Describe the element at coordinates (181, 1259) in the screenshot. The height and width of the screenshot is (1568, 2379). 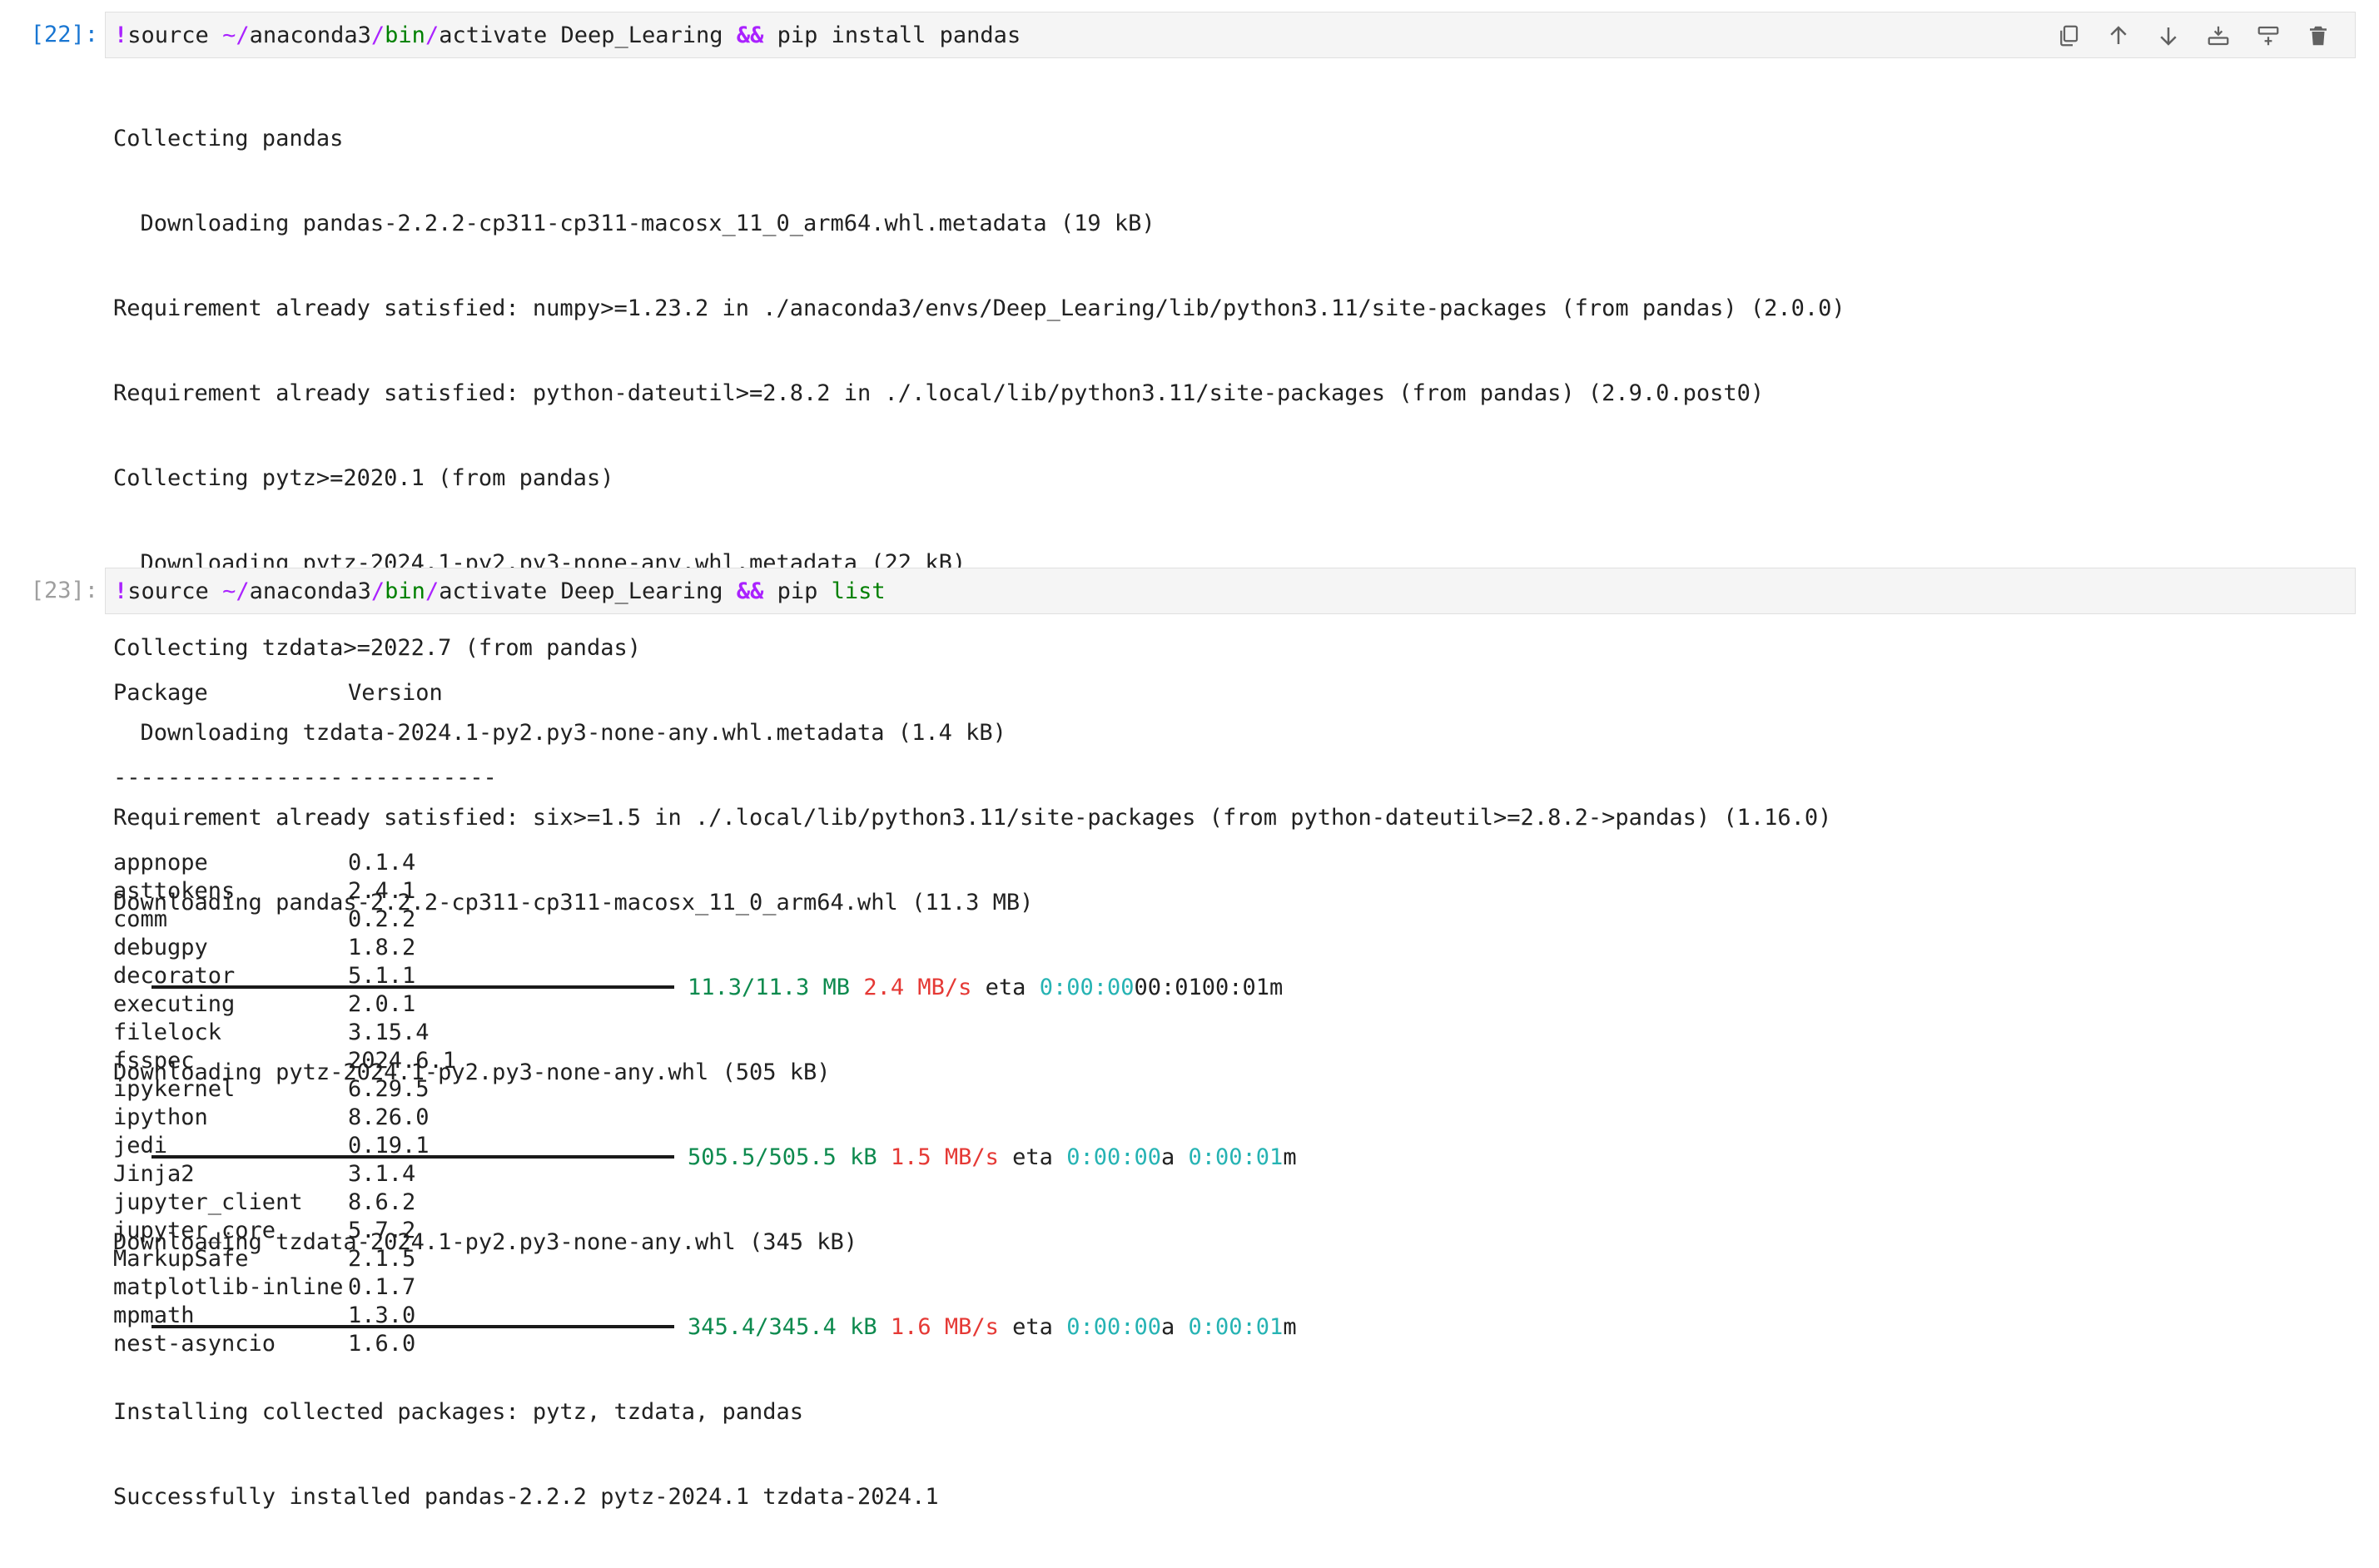
I see `package-name: MarkupSafe` at that location.